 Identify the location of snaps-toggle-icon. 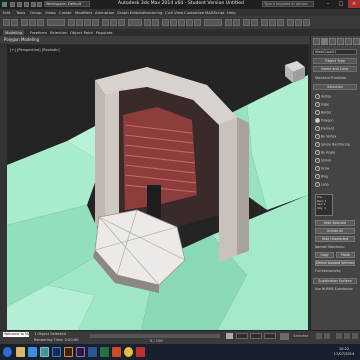
(173, 22).